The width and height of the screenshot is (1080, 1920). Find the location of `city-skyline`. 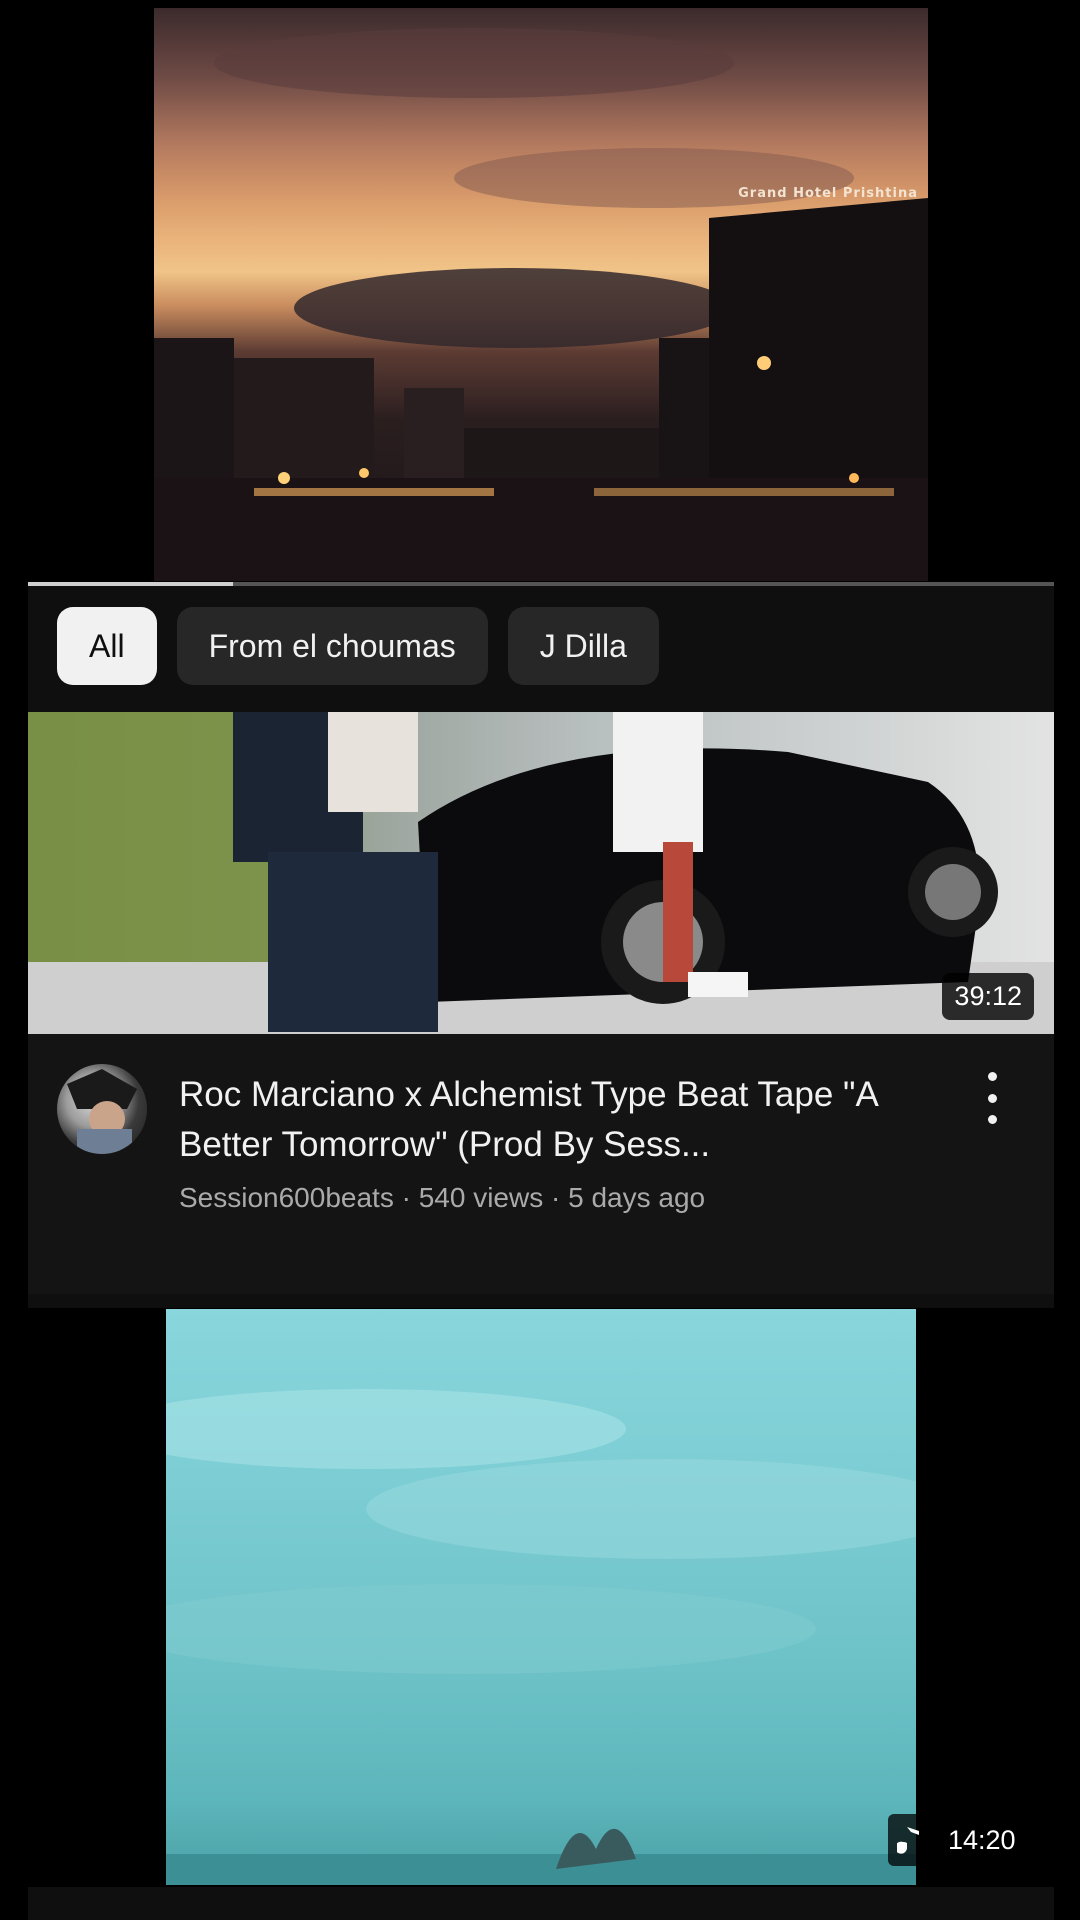

city-skyline is located at coordinates (541, 389).